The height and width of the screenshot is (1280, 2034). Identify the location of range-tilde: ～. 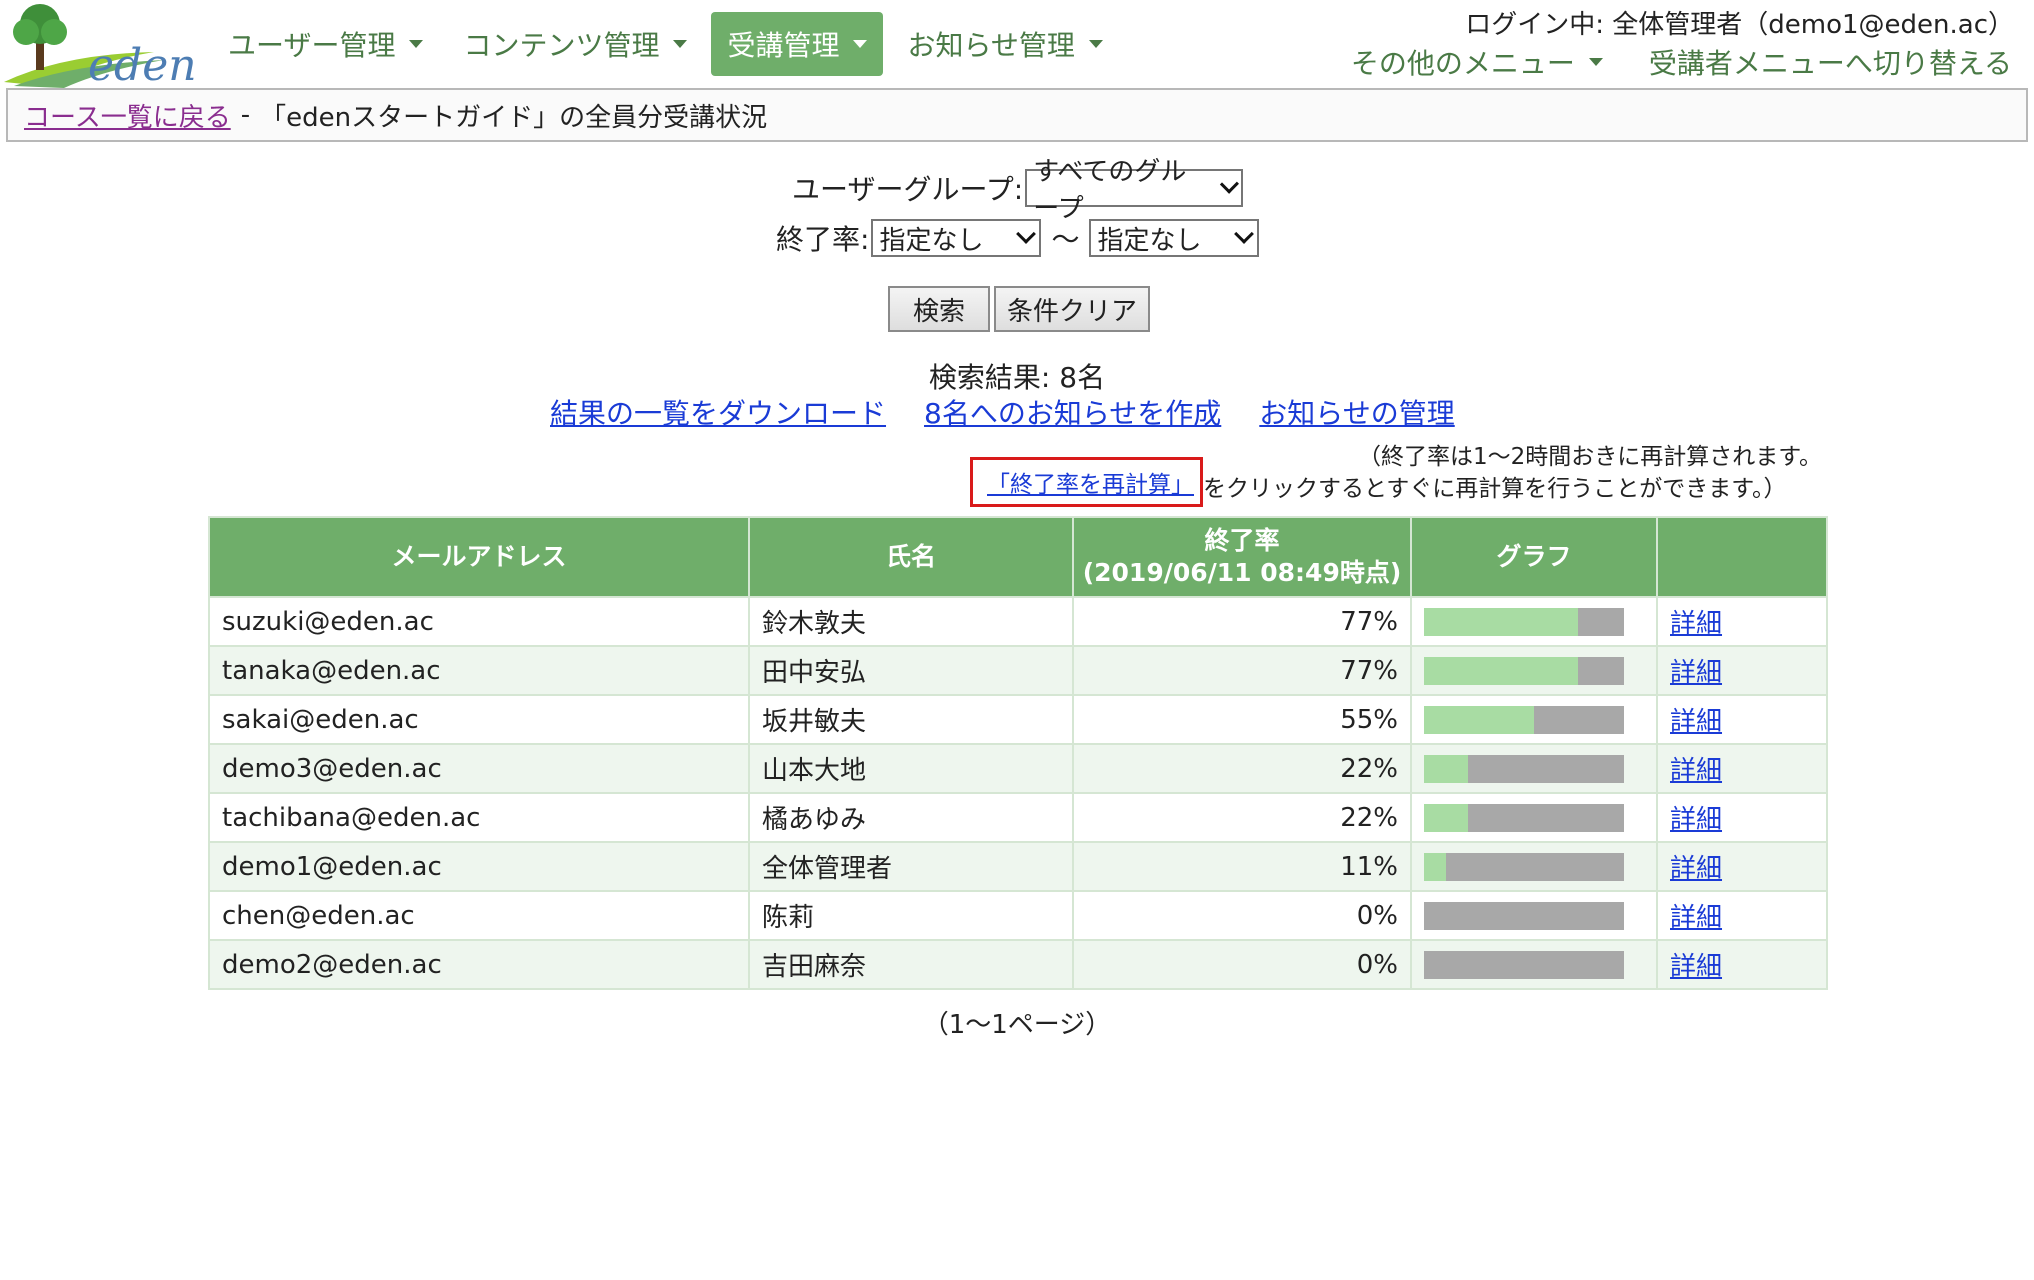
(1065, 239).